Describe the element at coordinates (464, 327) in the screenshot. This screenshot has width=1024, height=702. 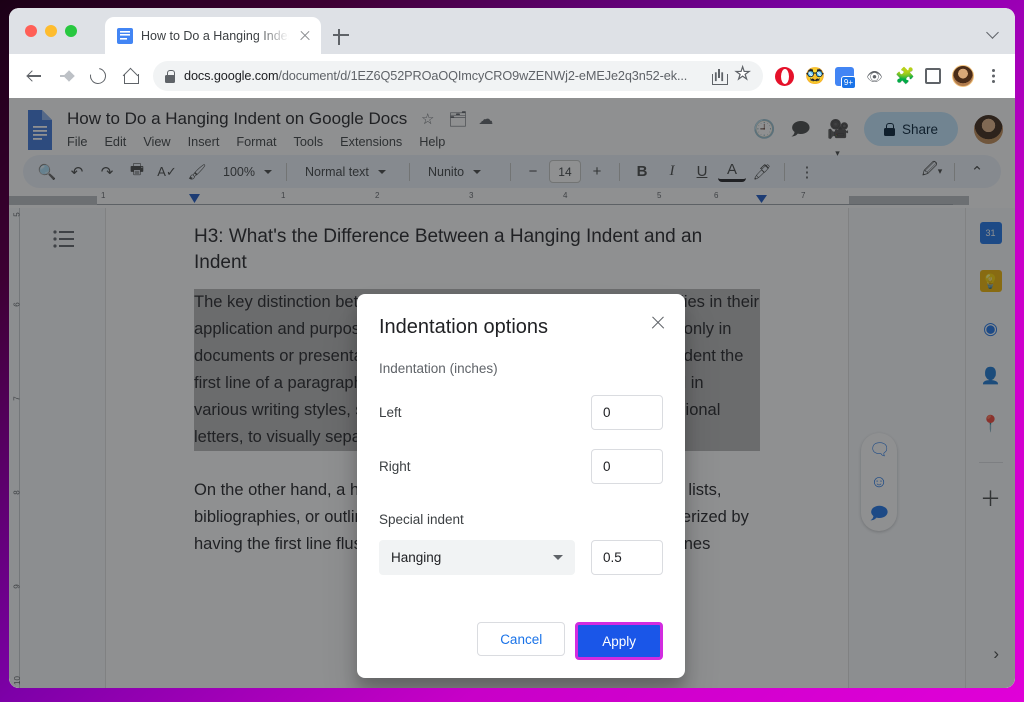
I see `dialog-title: Indentation options` at that location.